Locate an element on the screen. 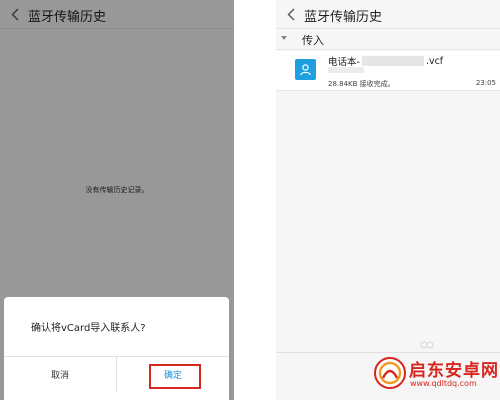 The width and height of the screenshot is (500, 400). logo-icon is located at coordinates (390, 373).